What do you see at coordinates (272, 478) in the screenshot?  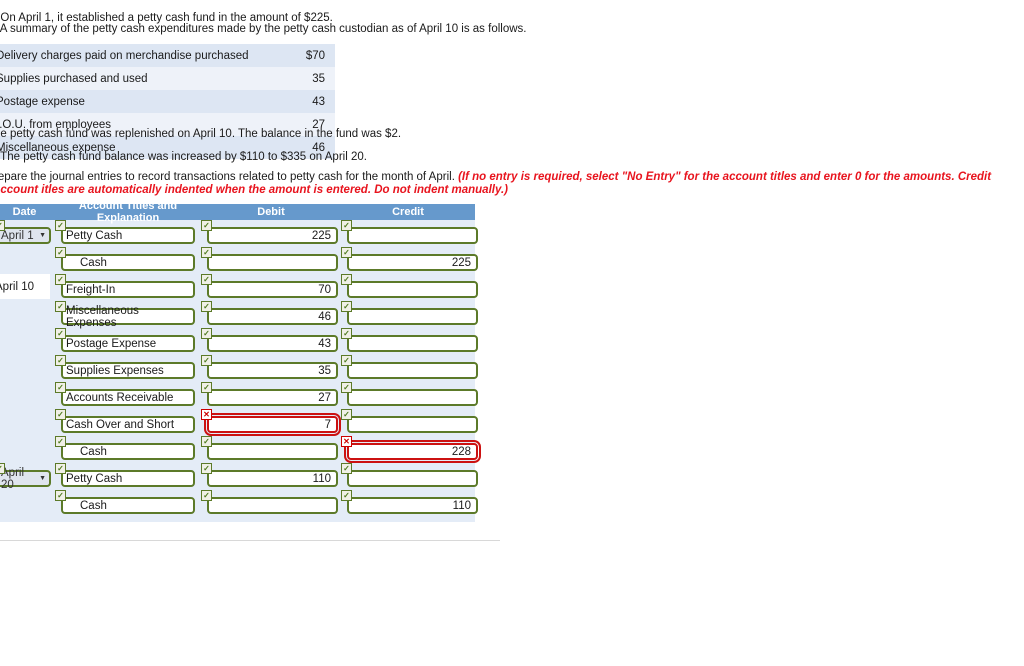 I see `debit-amount-input-9: 110` at bounding box center [272, 478].